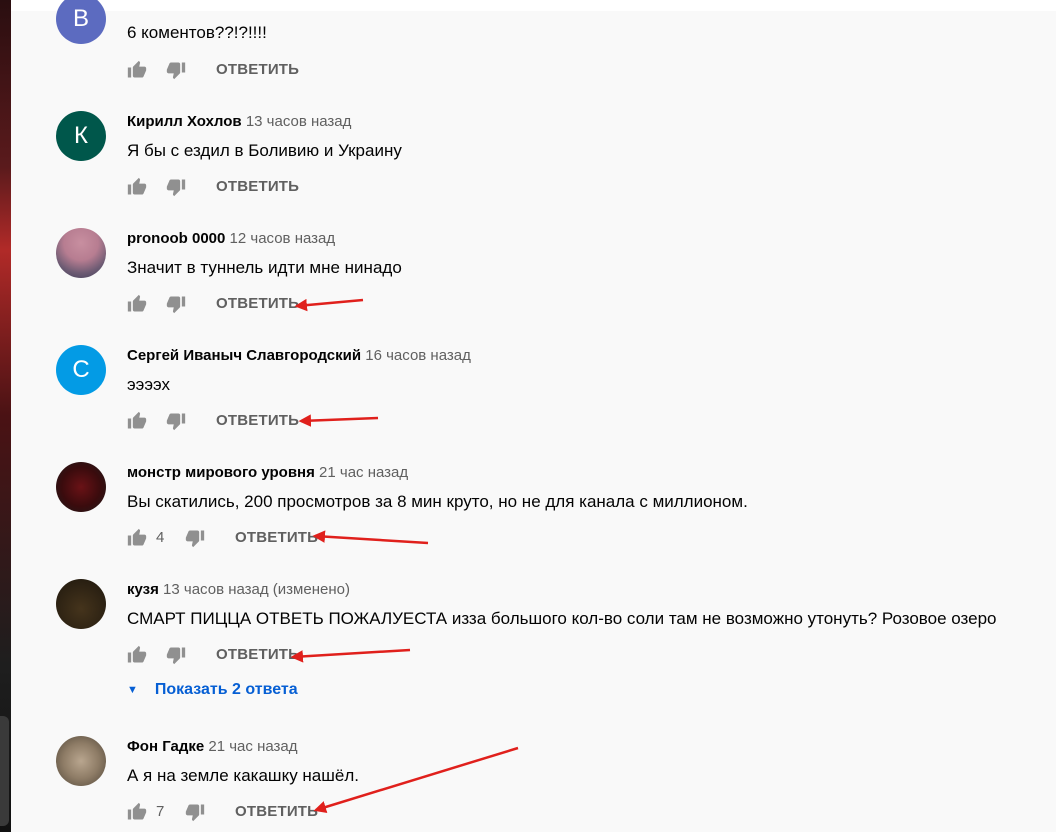 This screenshot has width=1056, height=832. What do you see at coordinates (221, 472) in the screenshot?
I see `author-name: монстр мирового уровня` at bounding box center [221, 472].